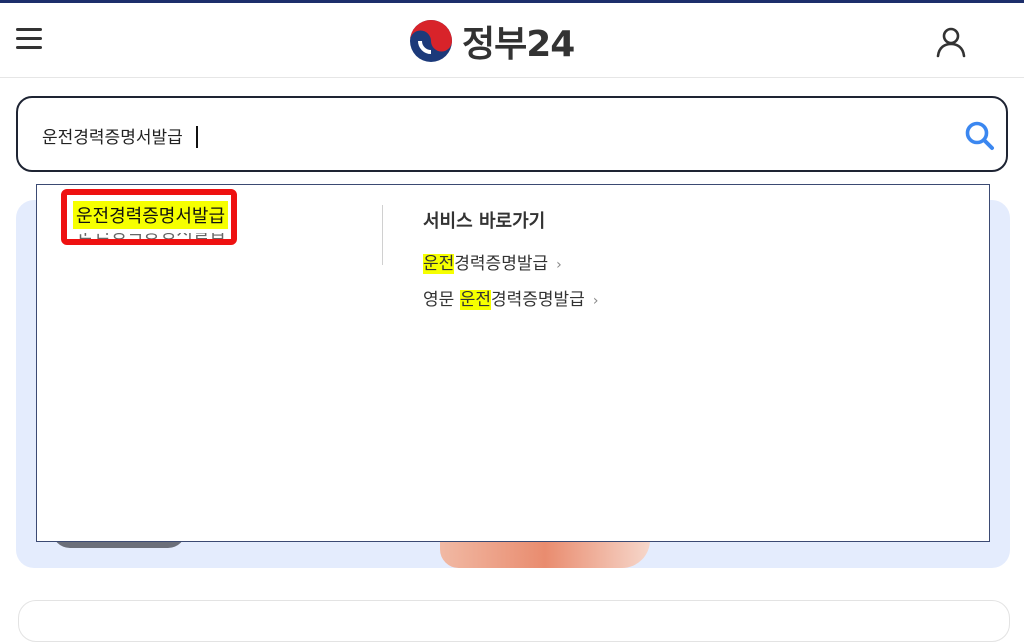 Image resolution: width=1024 pixels, height=642 pixels. What do you see at coordinates (514, 621) in the screenshot?
I see `content-card` at bounding box center [514, 621].